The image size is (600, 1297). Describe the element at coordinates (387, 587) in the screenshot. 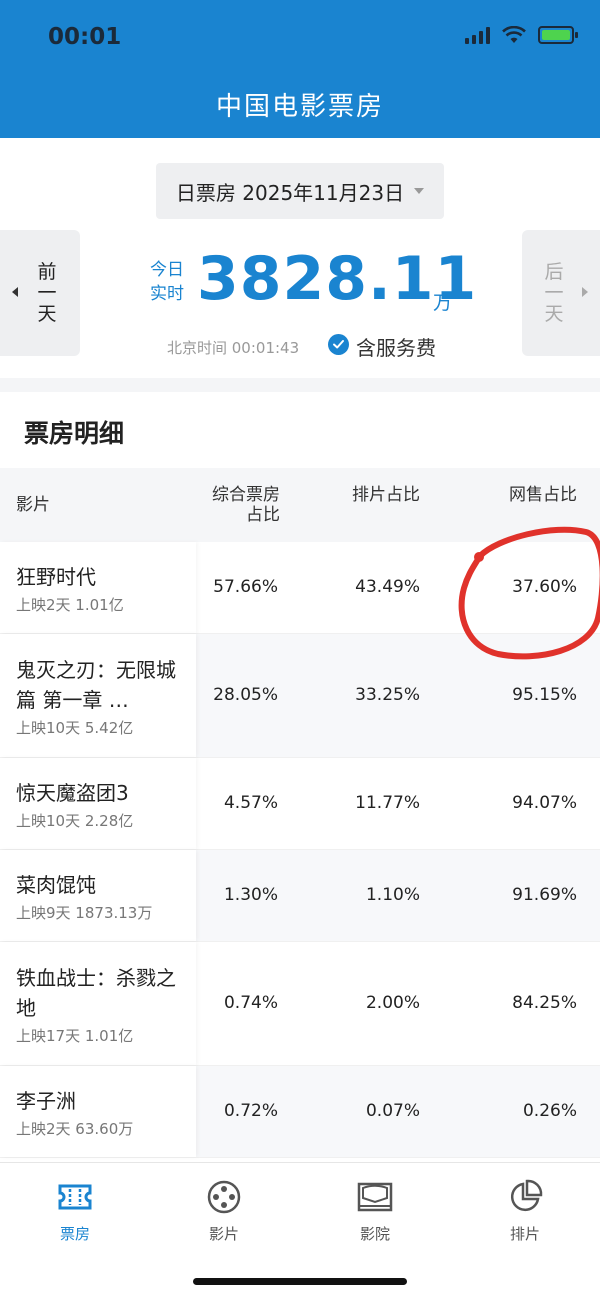

I see `schedule-share-cell: 43.49%` at that location.